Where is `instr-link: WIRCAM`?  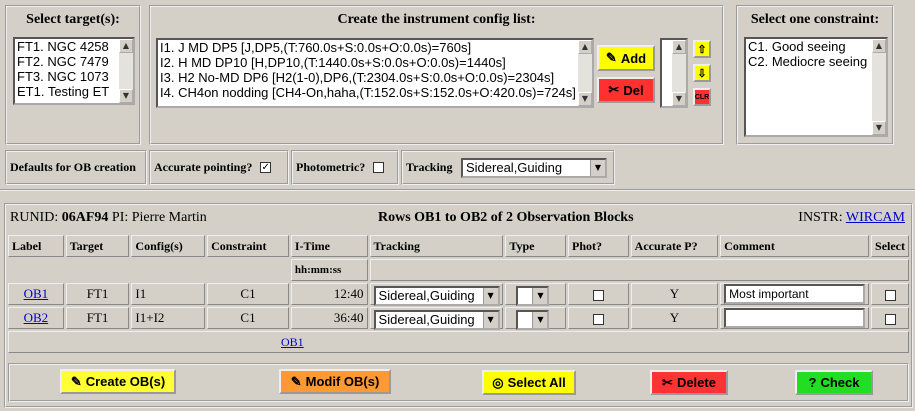 instr-link: WIRCAM is located at coordinates (875, 217).